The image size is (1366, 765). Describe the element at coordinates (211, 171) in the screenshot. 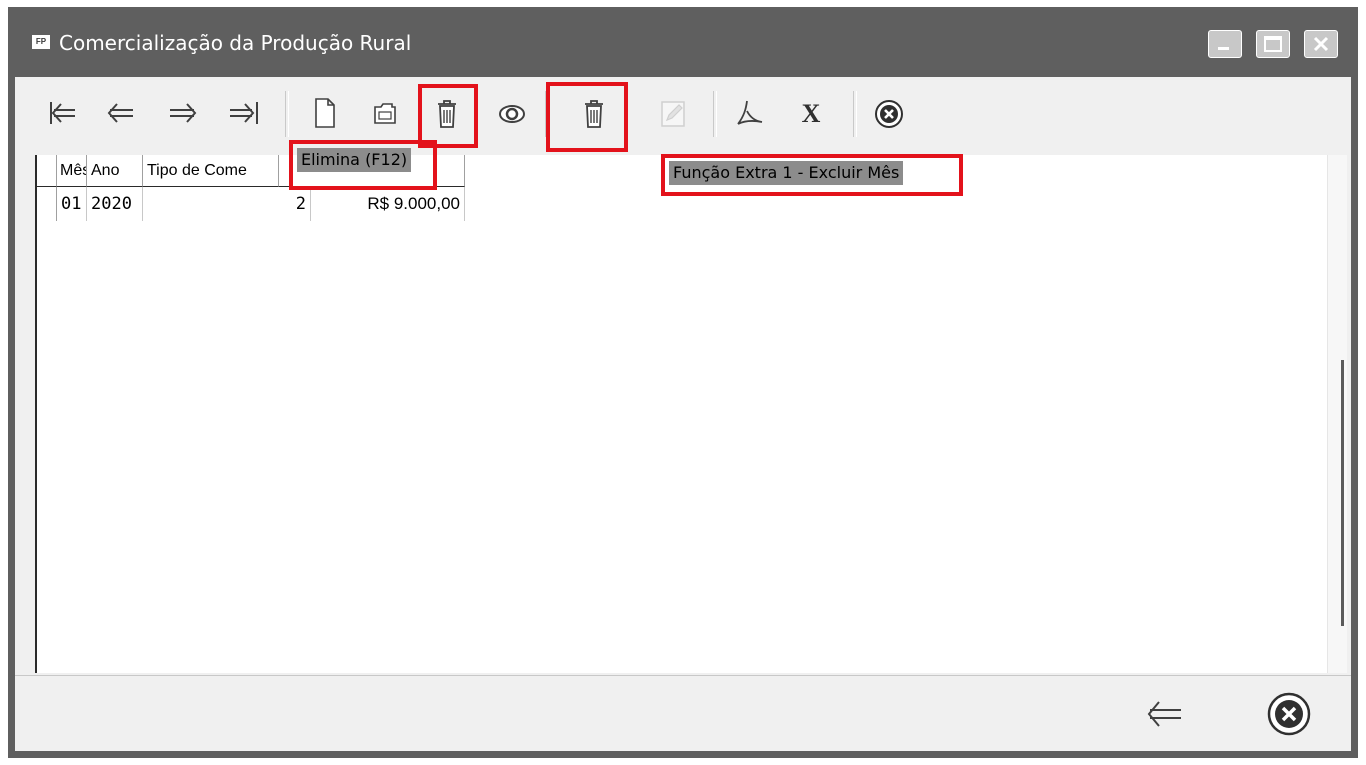

I see `column-header-tipo: Tipo de Come` at that location.